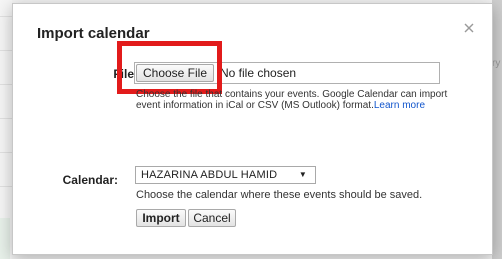  Describe the element at coordinates (258, 73) in the screenshot. I see `file-status-text: No file chosen` at that location.